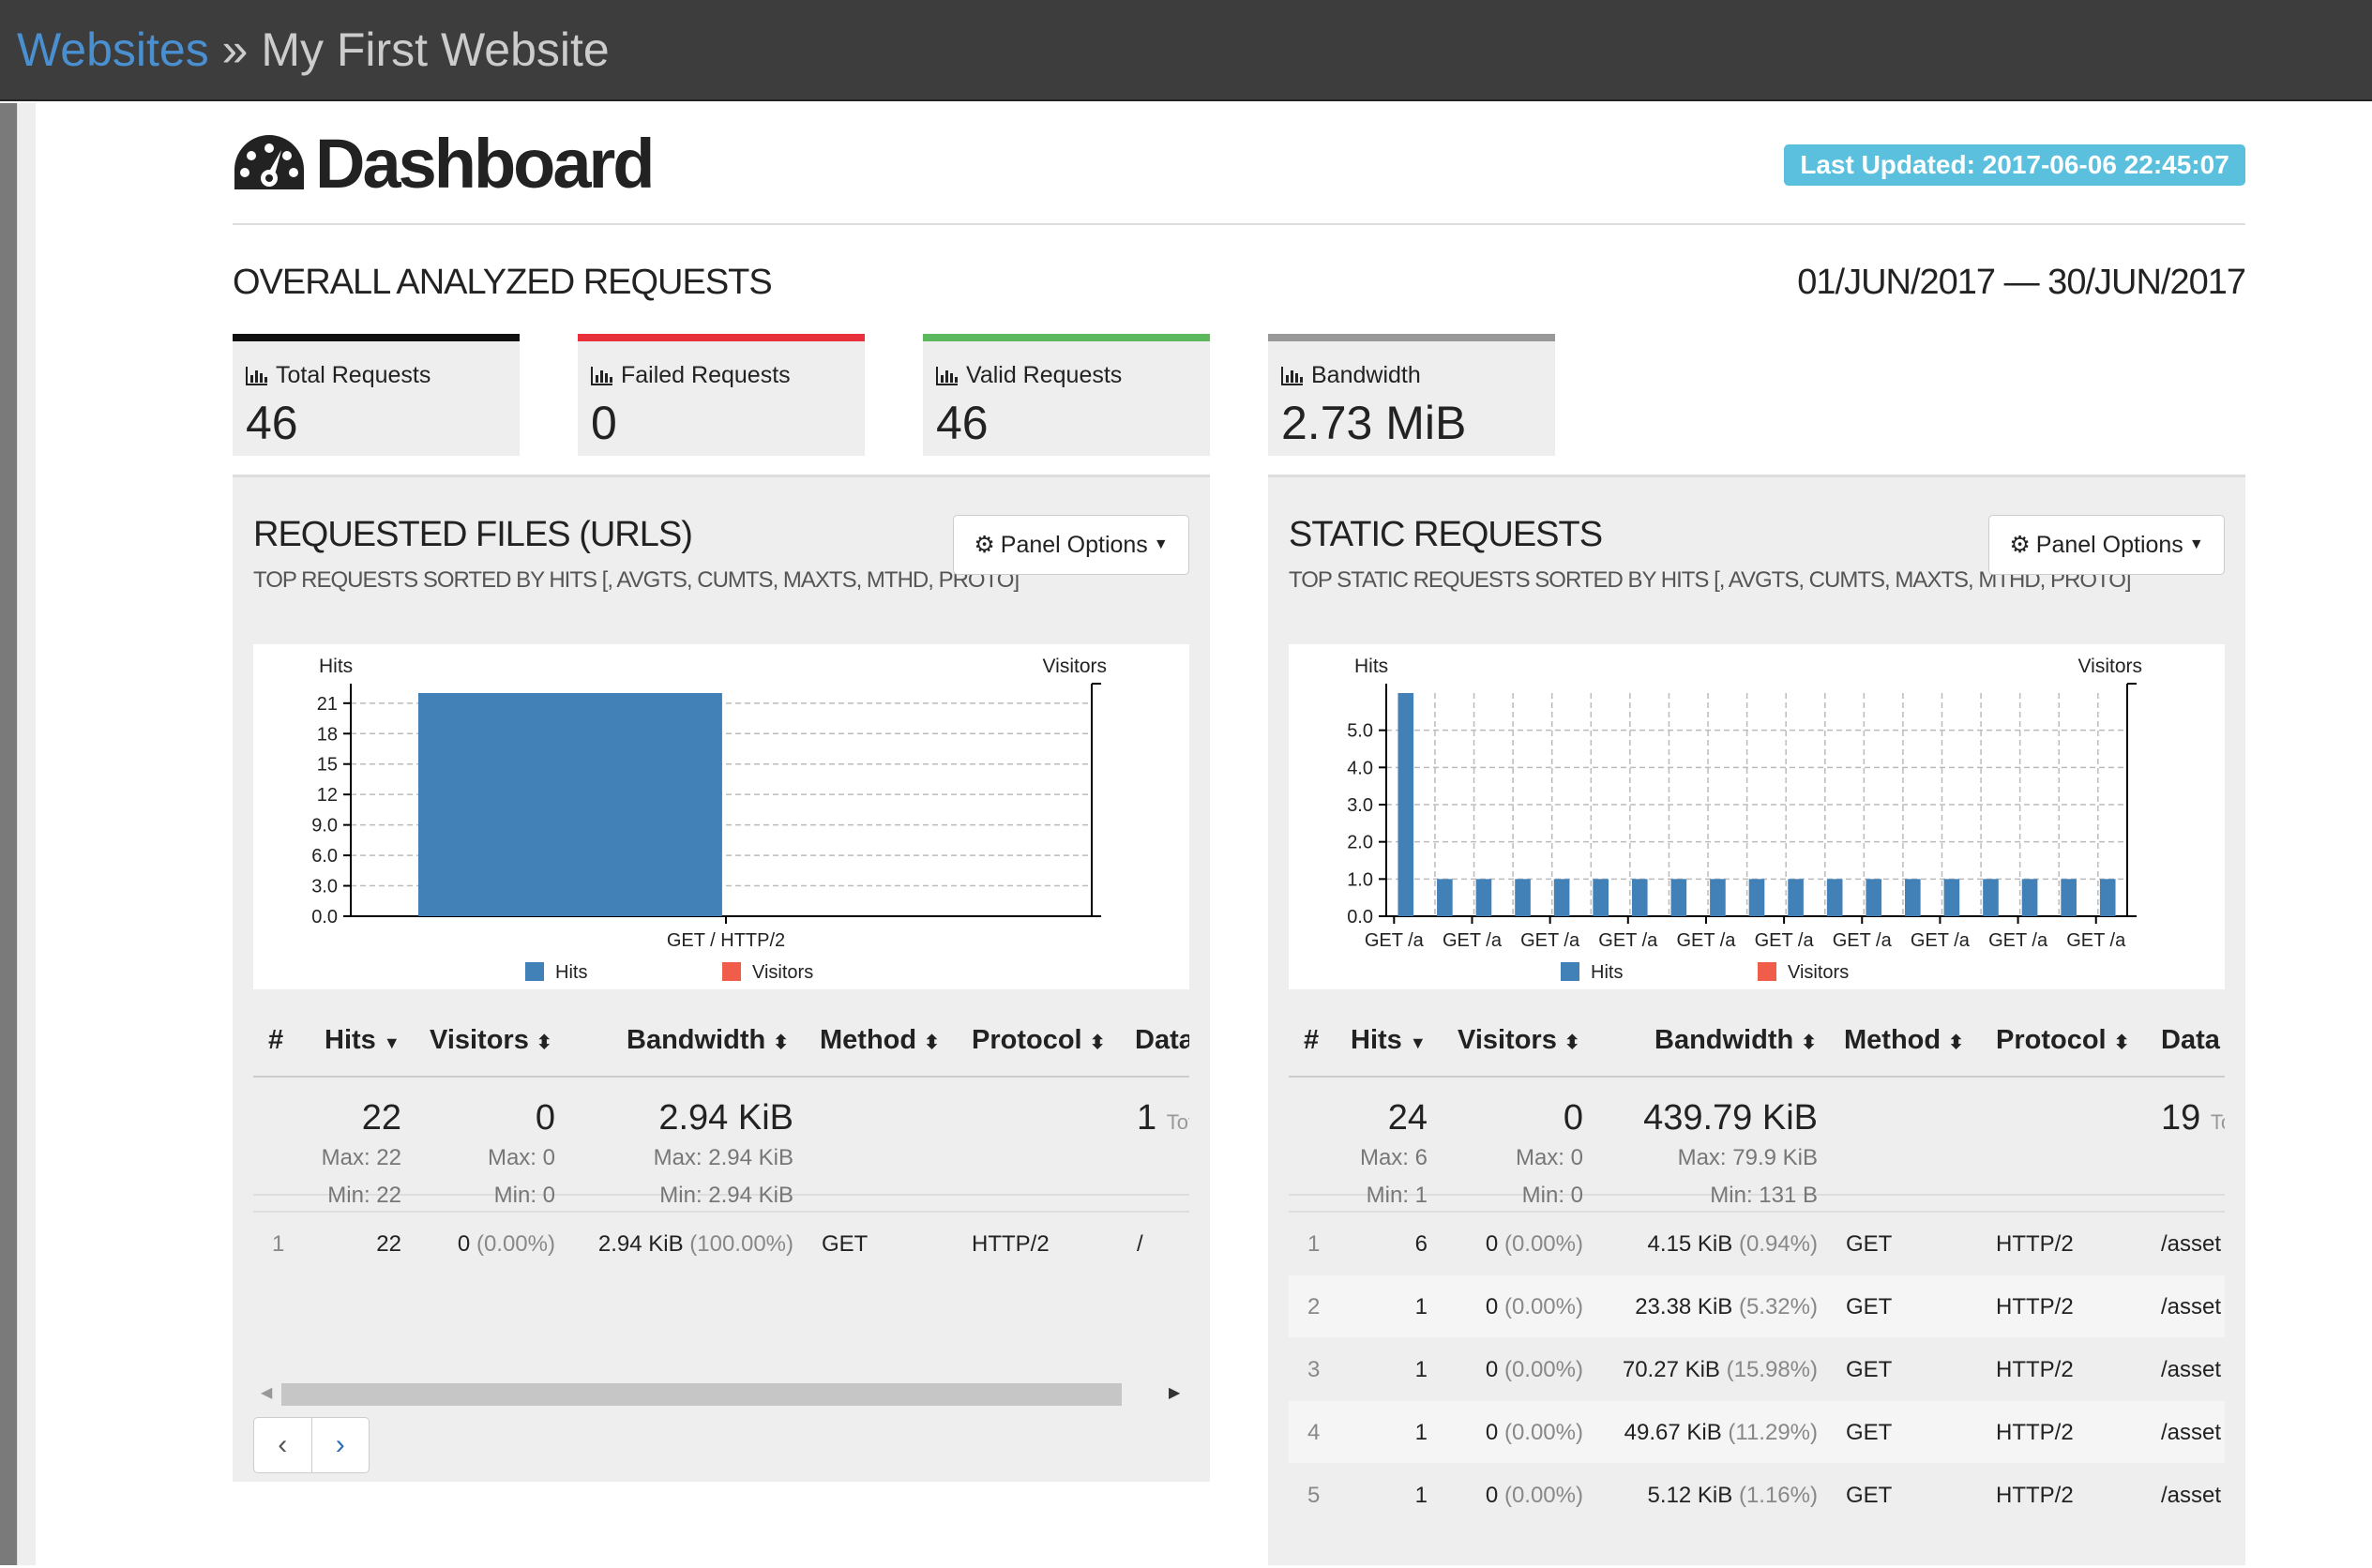 This screenshot has height=1568, width=2372. I want to click on row-bandwidth: 23.38 KiB (5.32%), so click(1726, 1307).